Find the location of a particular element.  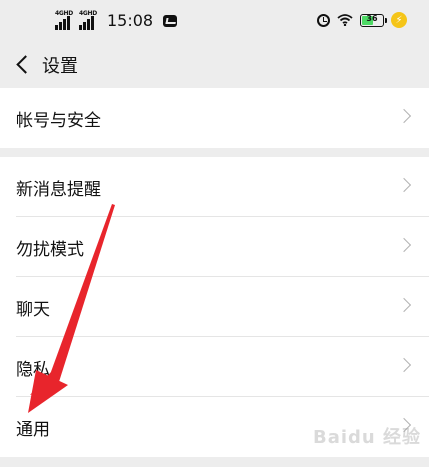

settings-item-chat: 聊天 is located at coordinates (214, 307).